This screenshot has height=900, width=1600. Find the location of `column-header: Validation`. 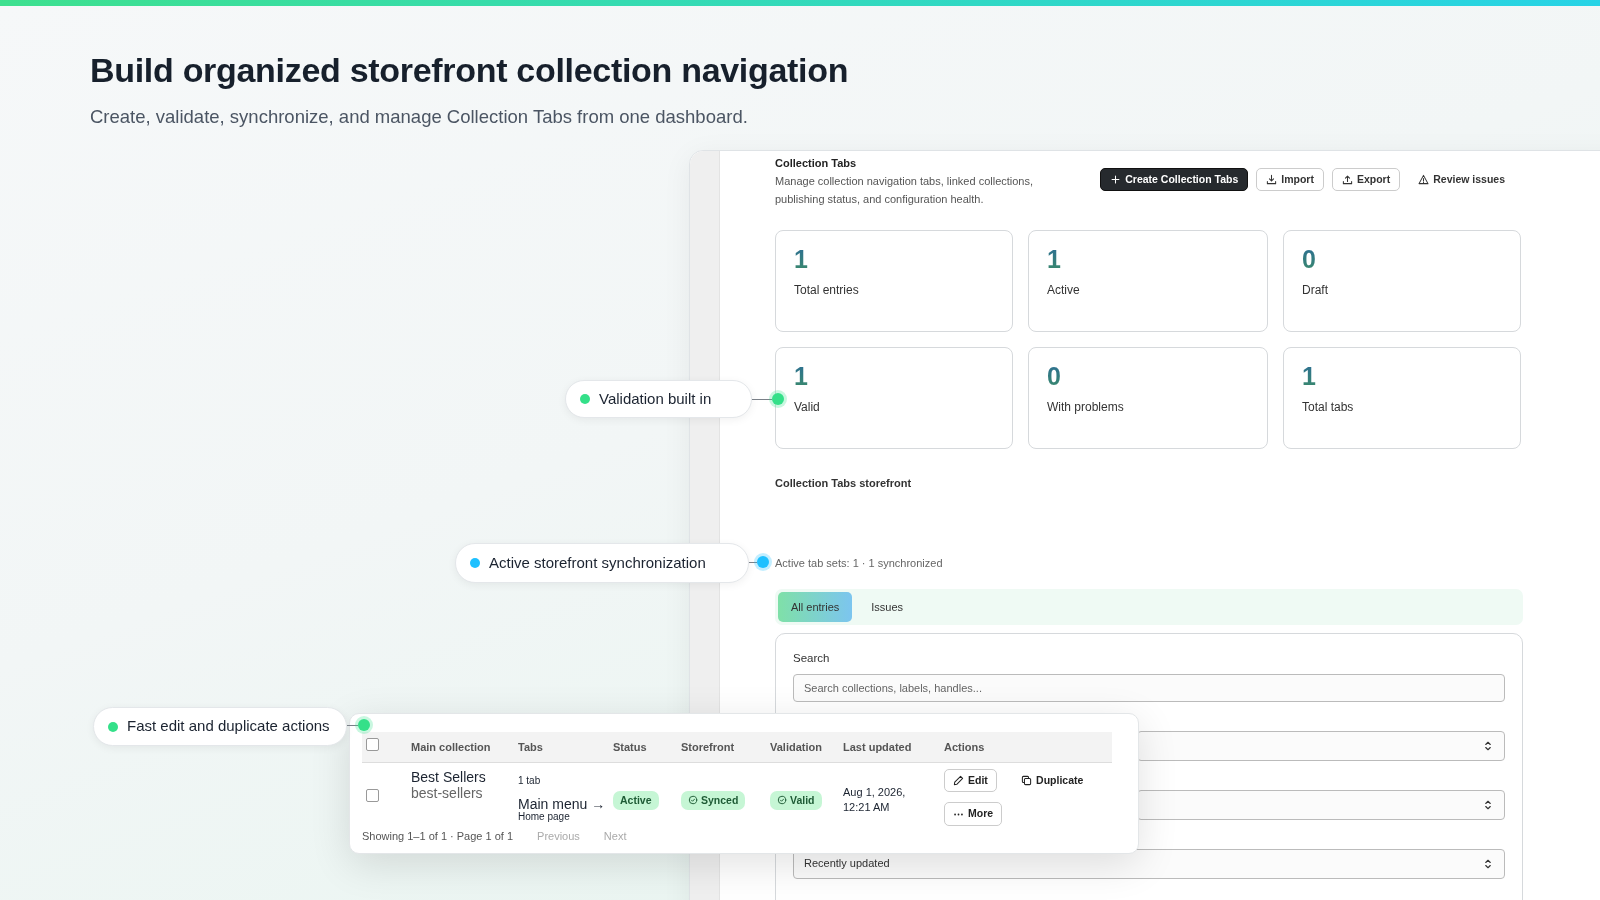

column-header: Validation is located at coordinates (802, 747).